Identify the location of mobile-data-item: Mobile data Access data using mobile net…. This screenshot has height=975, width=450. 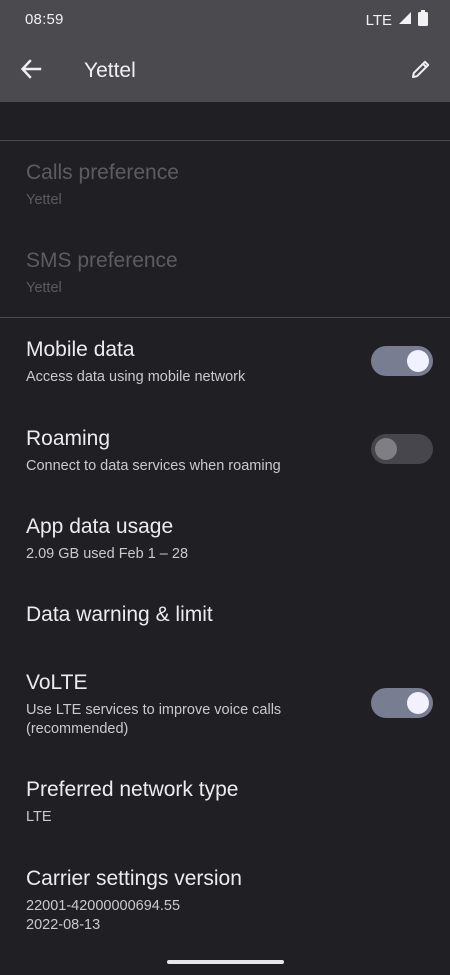
(225, 362).